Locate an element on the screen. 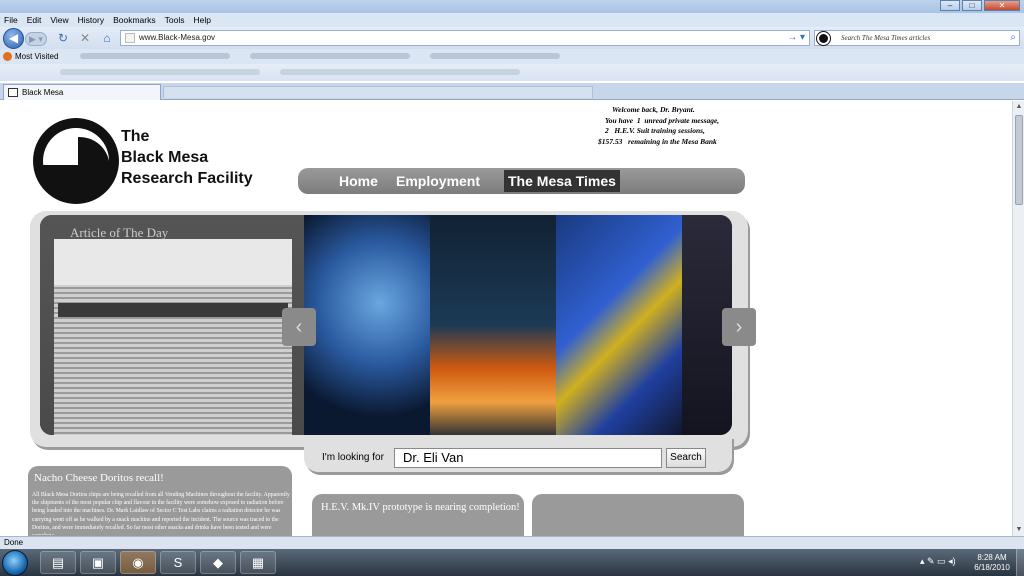 The width and height of the screenshot is (1024, 576). tab-black-mesa: Black Mesa is located at coordinates (82, 92).